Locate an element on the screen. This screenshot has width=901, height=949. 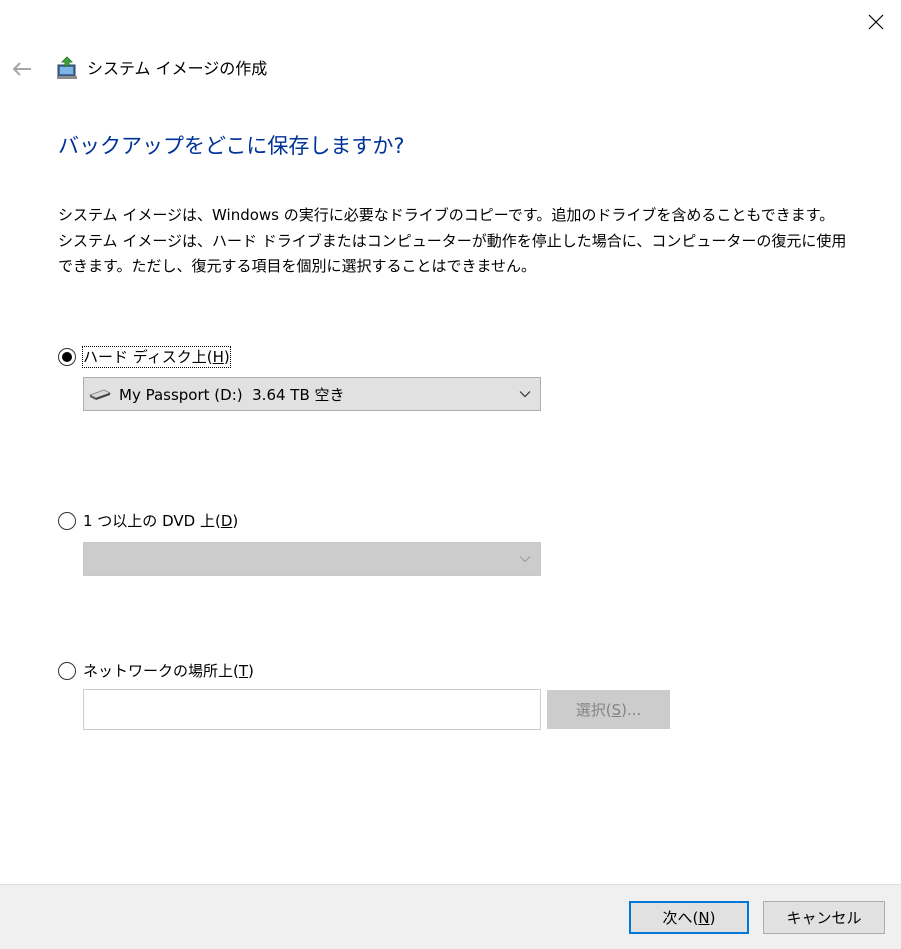
system-image-backup-icon is located at coordinates (67, 67).